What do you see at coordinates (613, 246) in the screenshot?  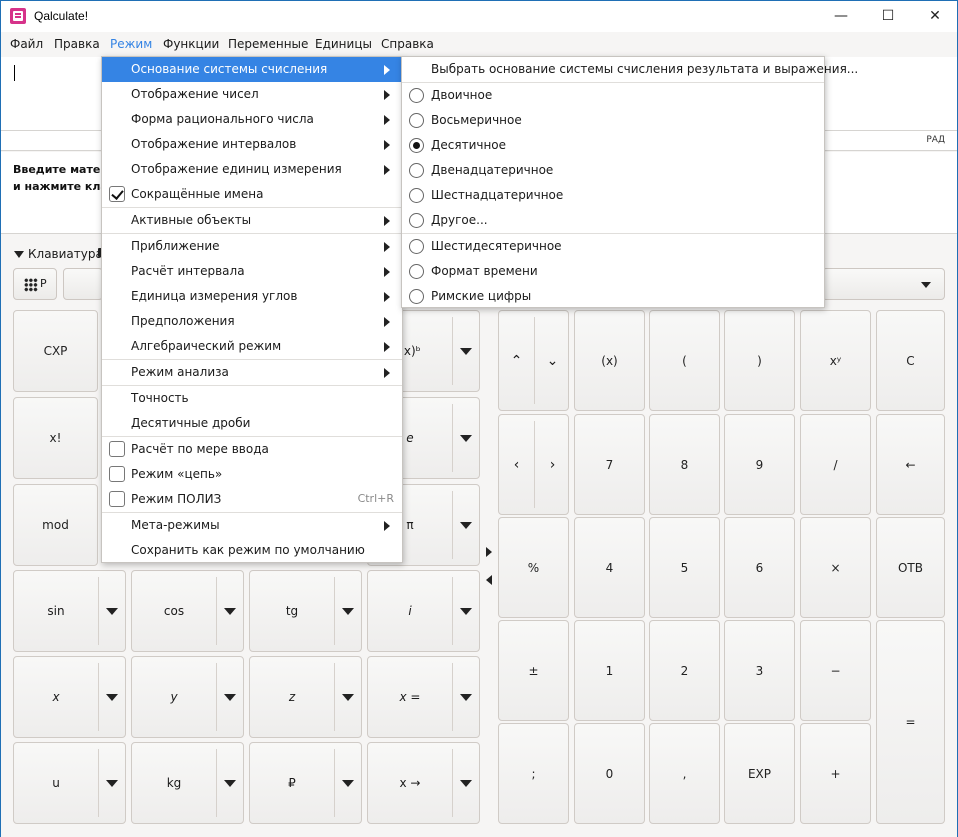 I see `menu-item-sexagesimal: Шестидесятеричное` at bounding box center [613, 246].